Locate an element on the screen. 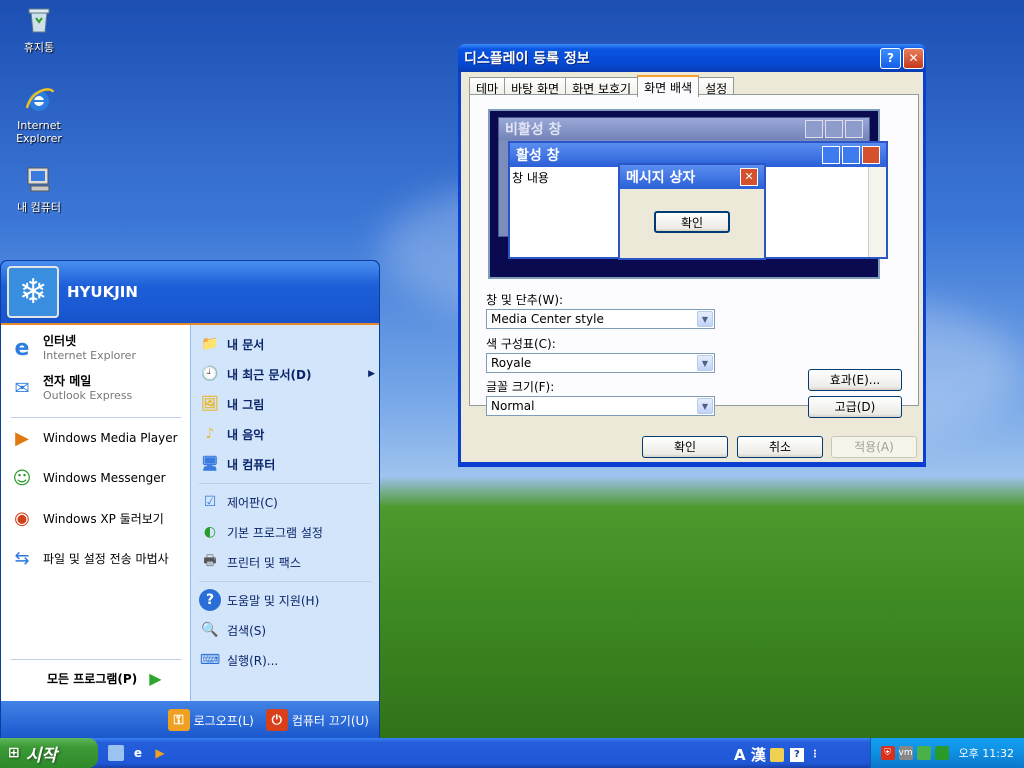 This screenshot has width=1024, height=768. start-menu-footer: ⚿ 로그오프(L) ⏻ 컴퓨터 끄기(U) is located at coordinates (190, 720).